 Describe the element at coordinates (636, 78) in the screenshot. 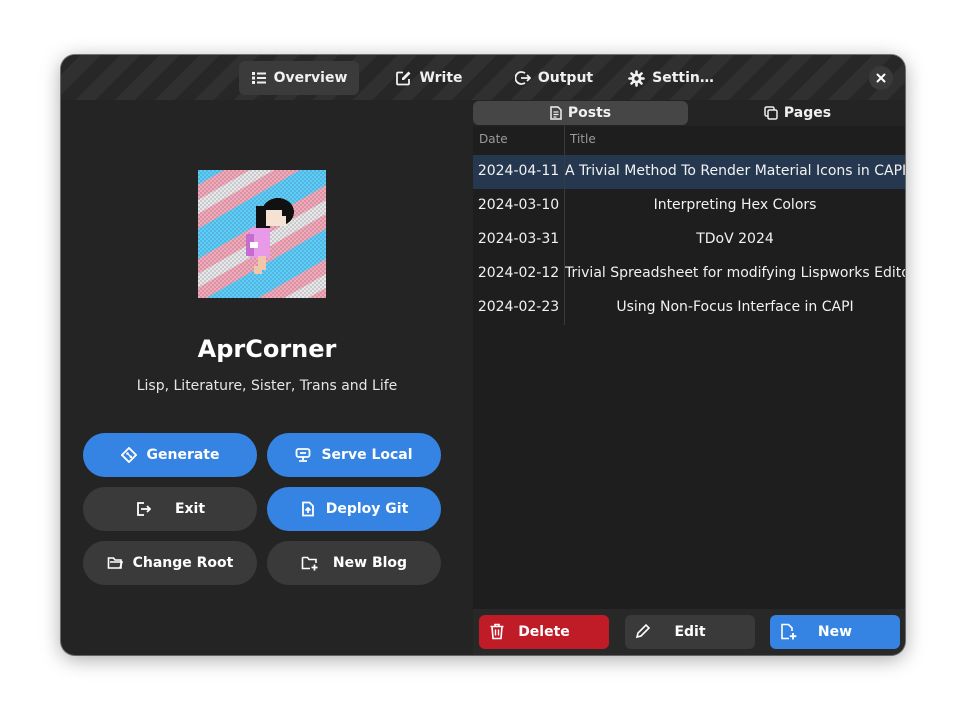

I see `gear-icon` at that location.